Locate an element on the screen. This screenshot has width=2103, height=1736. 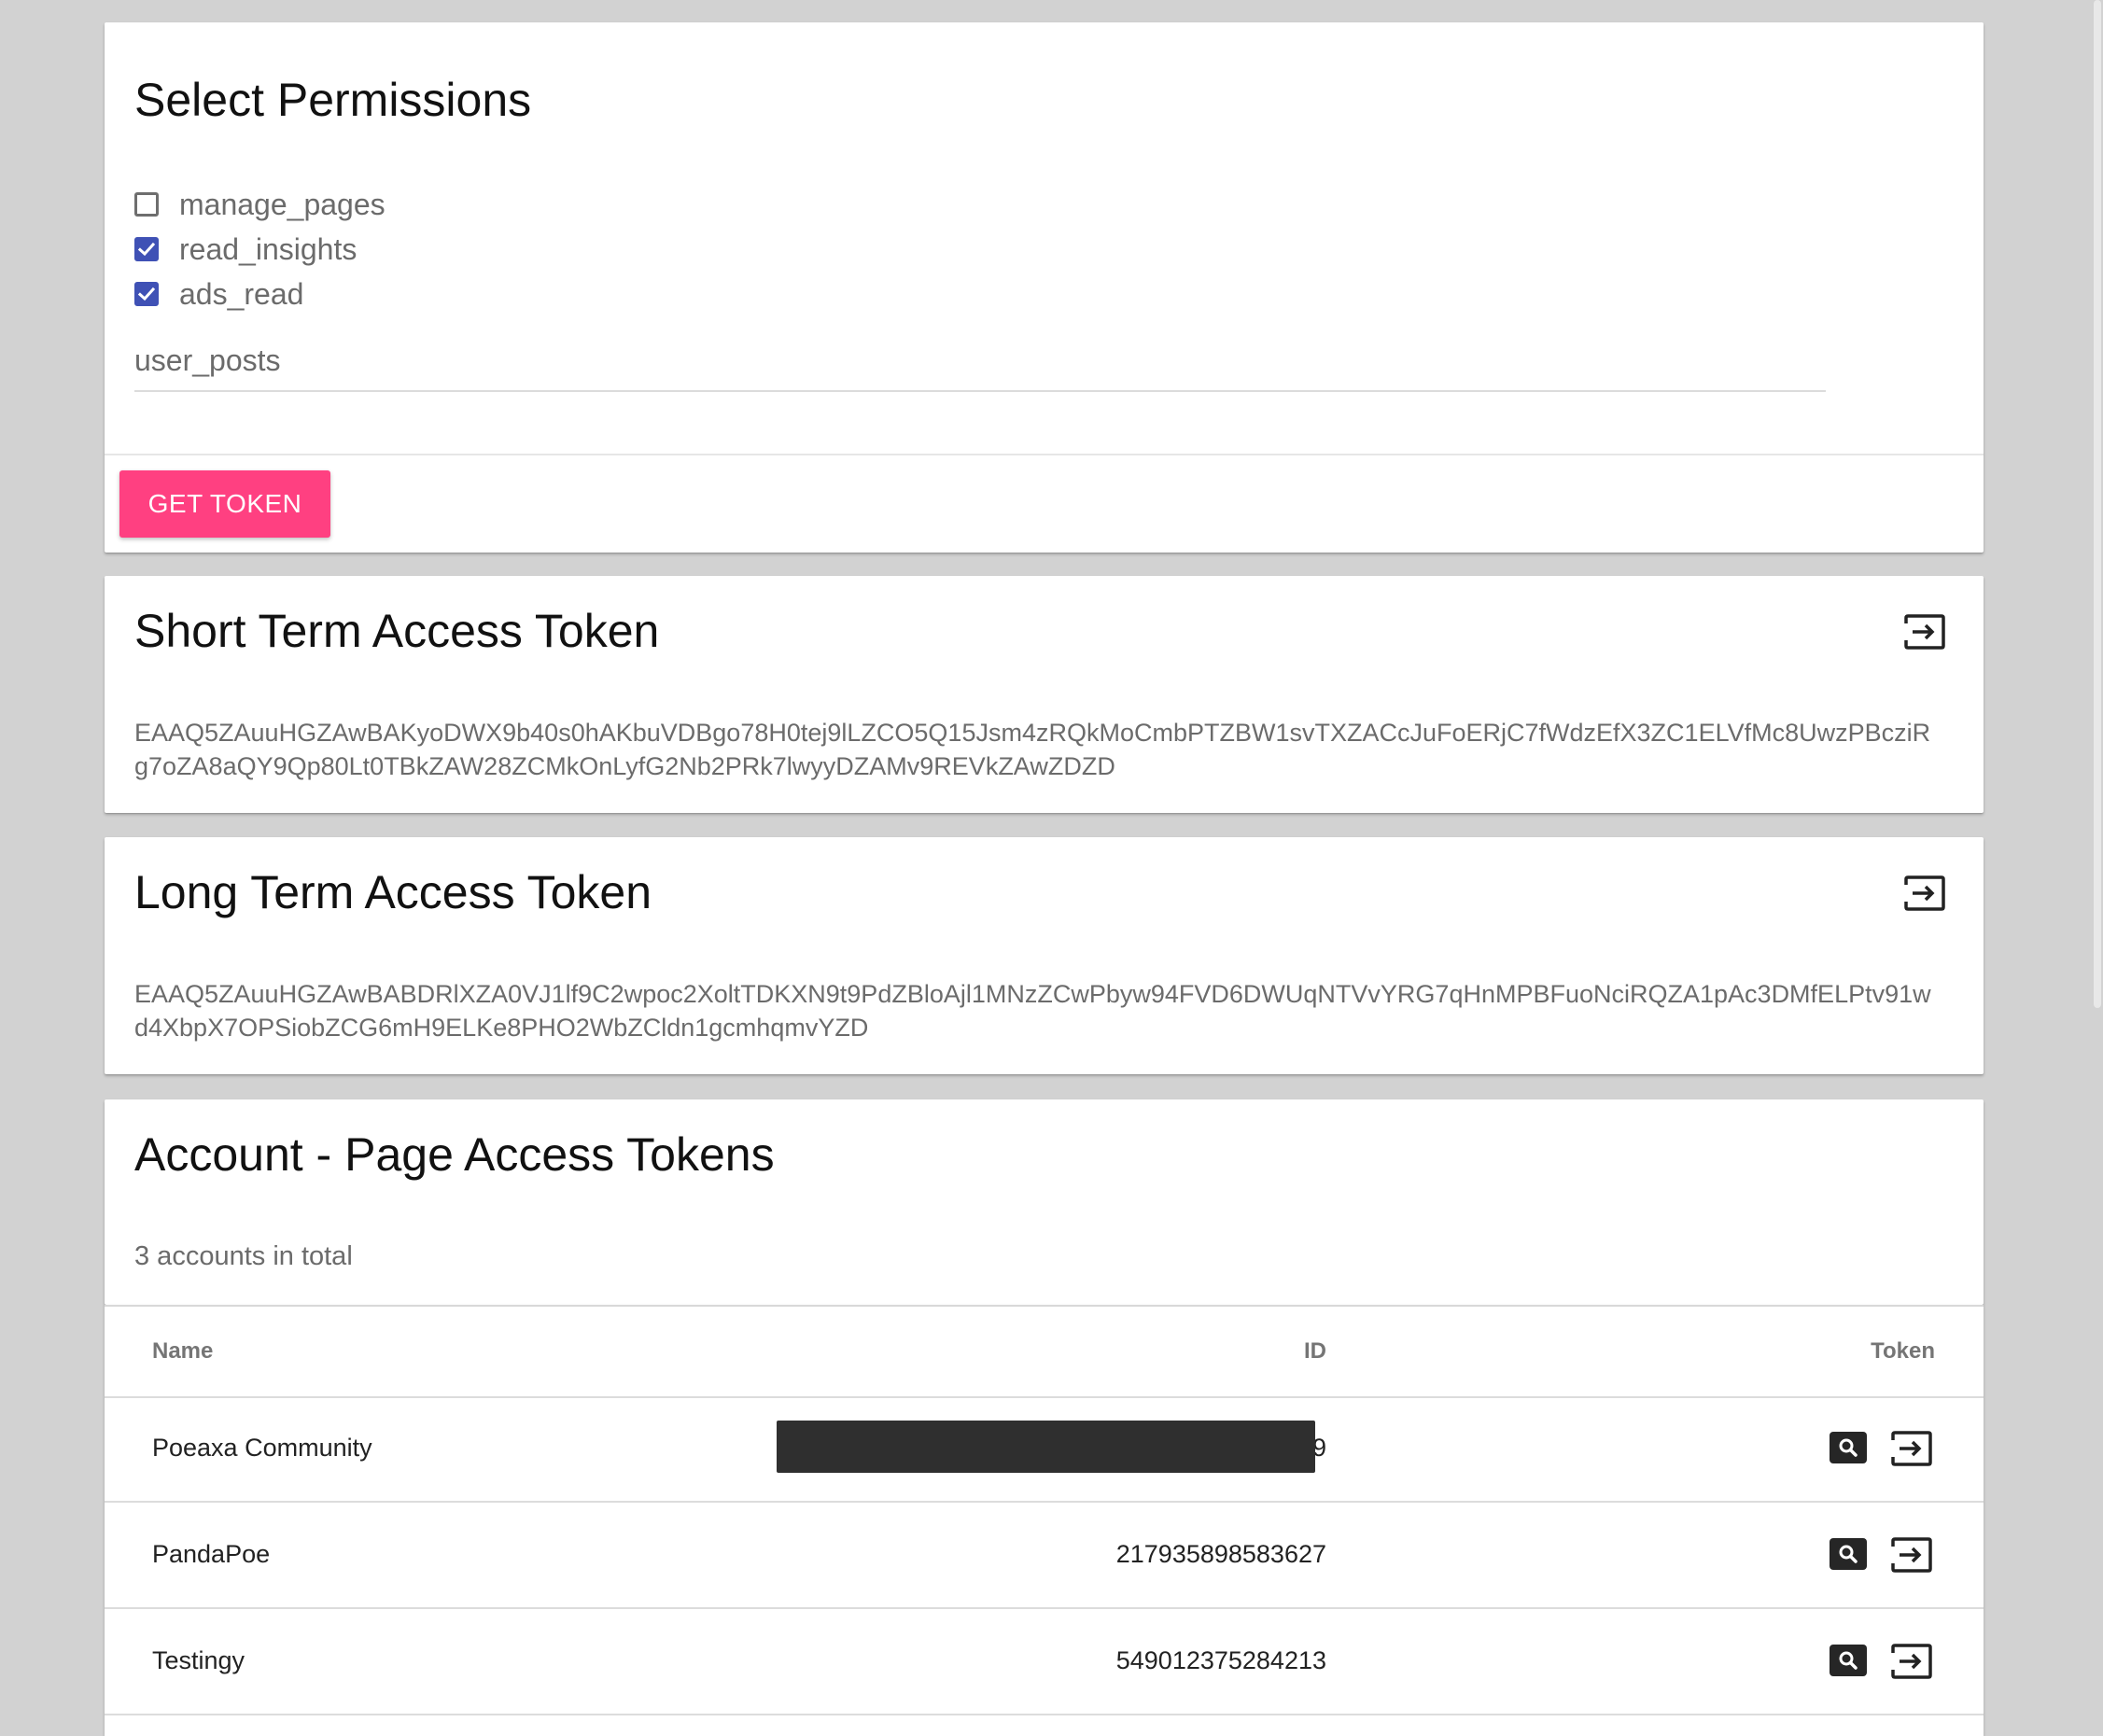
table-row: PandaPoe 217935898583627 is located at coordinates (1045, 1556).